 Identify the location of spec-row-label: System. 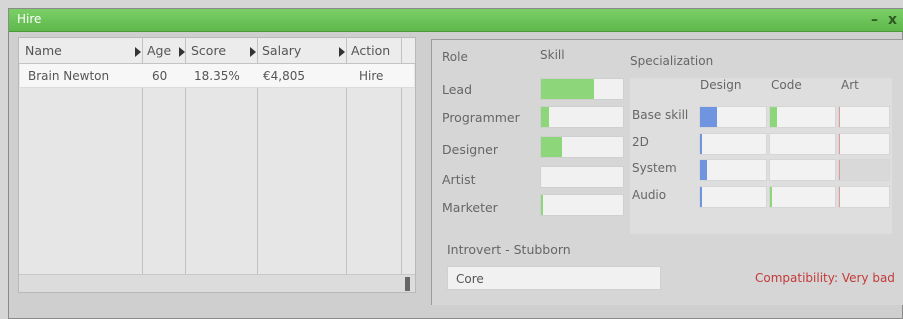
(654, 168).